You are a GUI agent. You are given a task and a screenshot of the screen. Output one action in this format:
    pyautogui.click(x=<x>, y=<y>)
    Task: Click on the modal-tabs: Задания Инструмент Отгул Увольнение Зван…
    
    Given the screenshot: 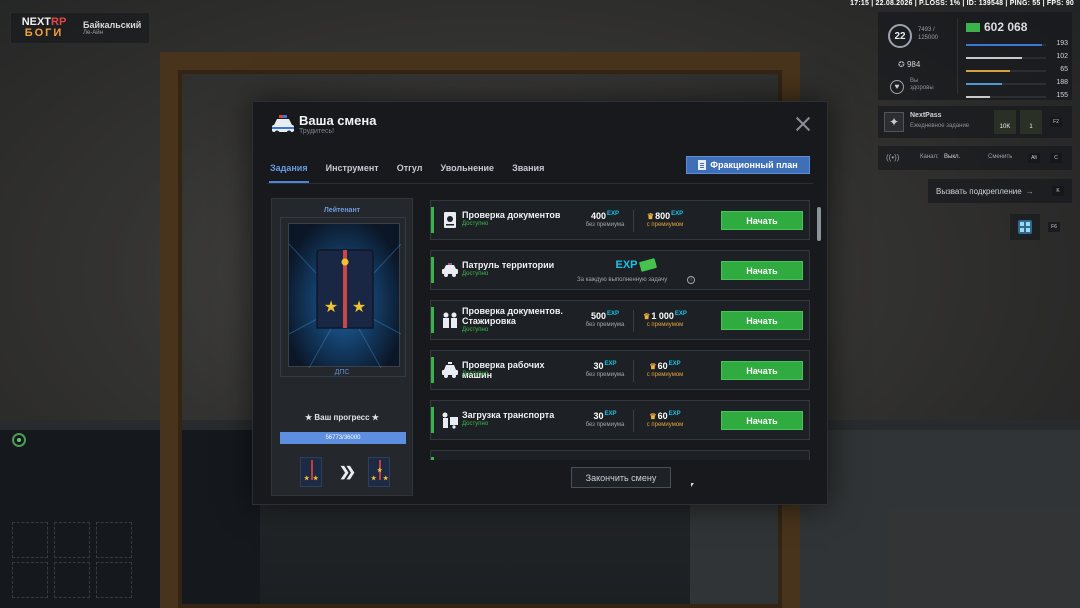 What is the action you would take?
    pyautogui.click(x=411, y=172)
    